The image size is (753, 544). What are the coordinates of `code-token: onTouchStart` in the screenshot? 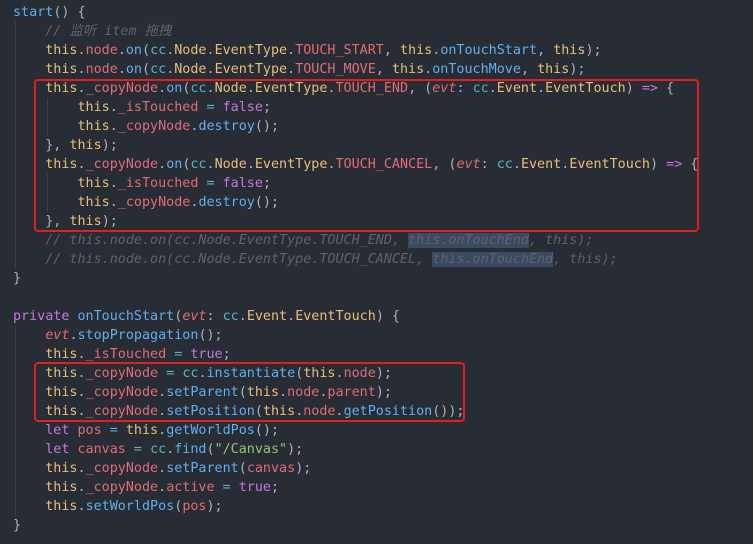 It's located at (126, 316).